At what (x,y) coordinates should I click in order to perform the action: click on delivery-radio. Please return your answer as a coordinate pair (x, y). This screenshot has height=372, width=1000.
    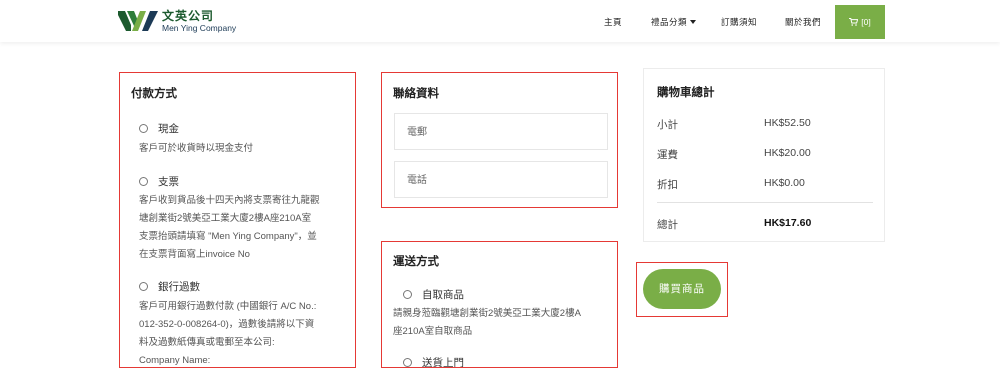
    Looking at the image, I should click on (407, 362).